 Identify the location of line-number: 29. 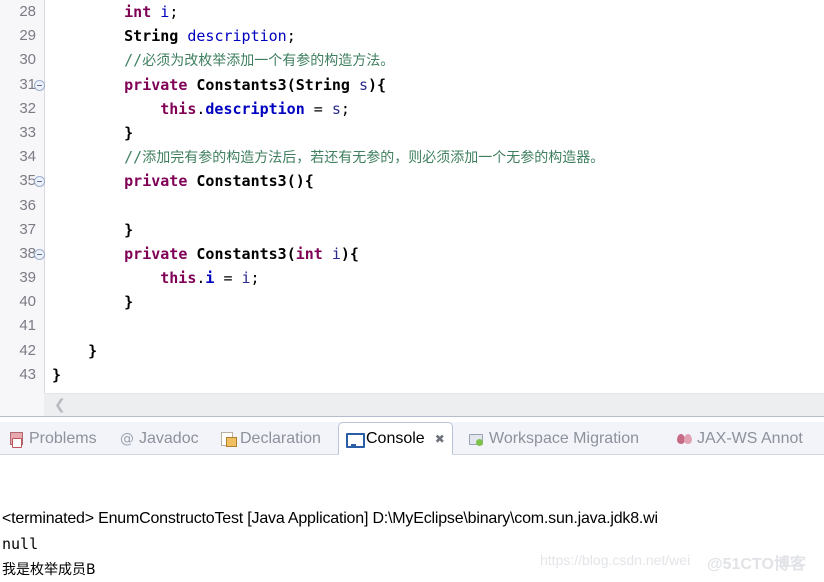
(27, 36).